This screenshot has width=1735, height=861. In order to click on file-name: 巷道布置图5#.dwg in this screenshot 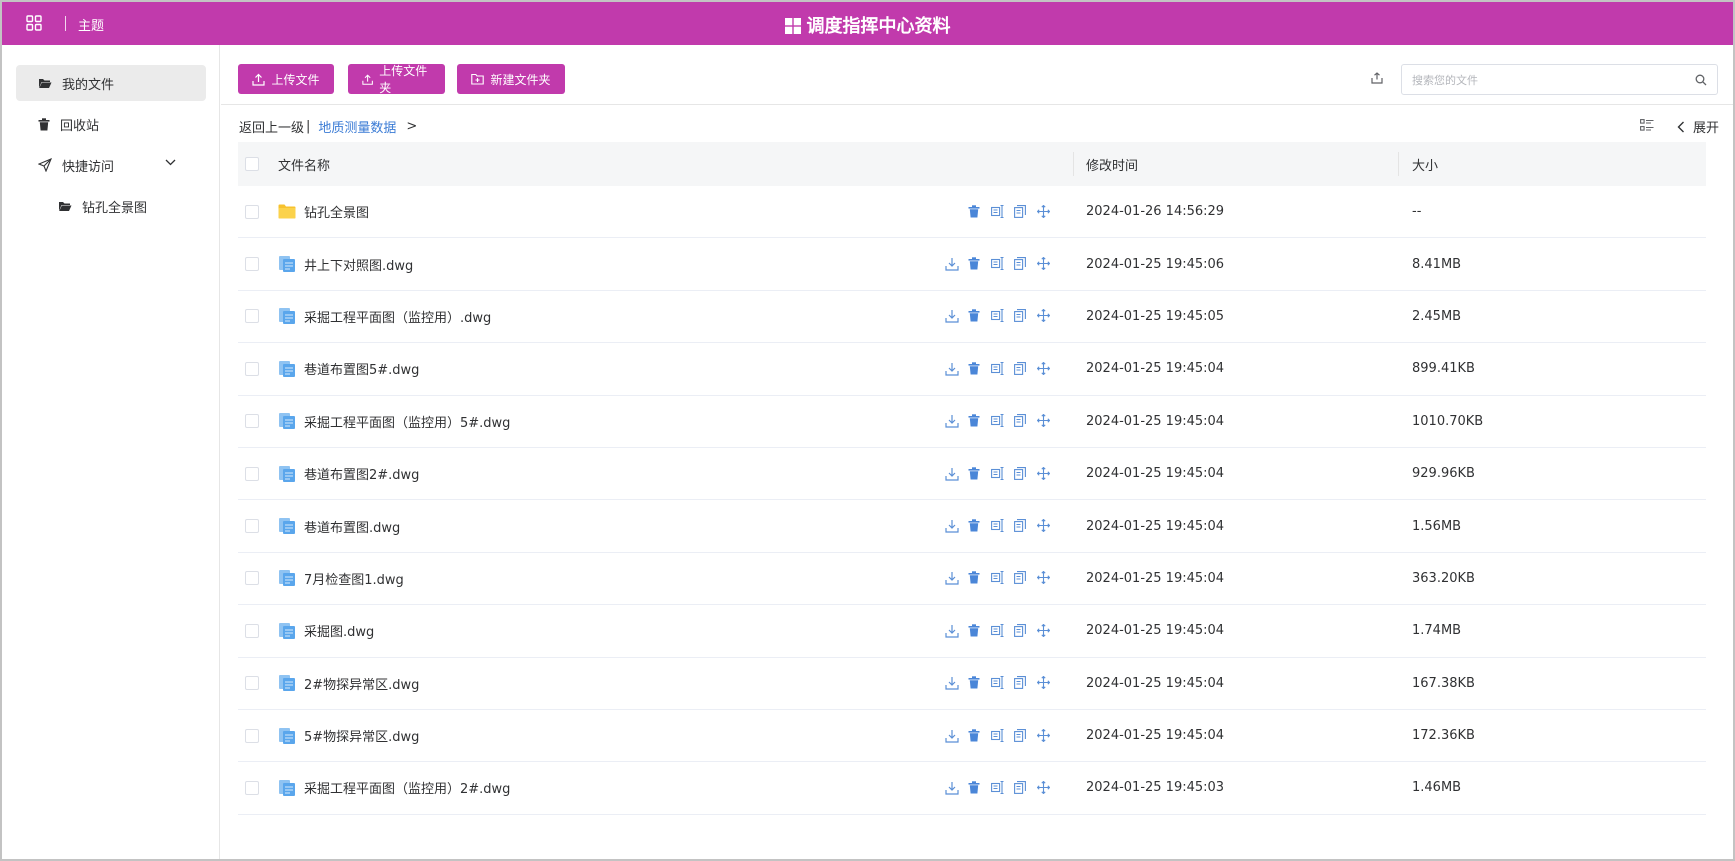, I will do `click(361, 368)`.